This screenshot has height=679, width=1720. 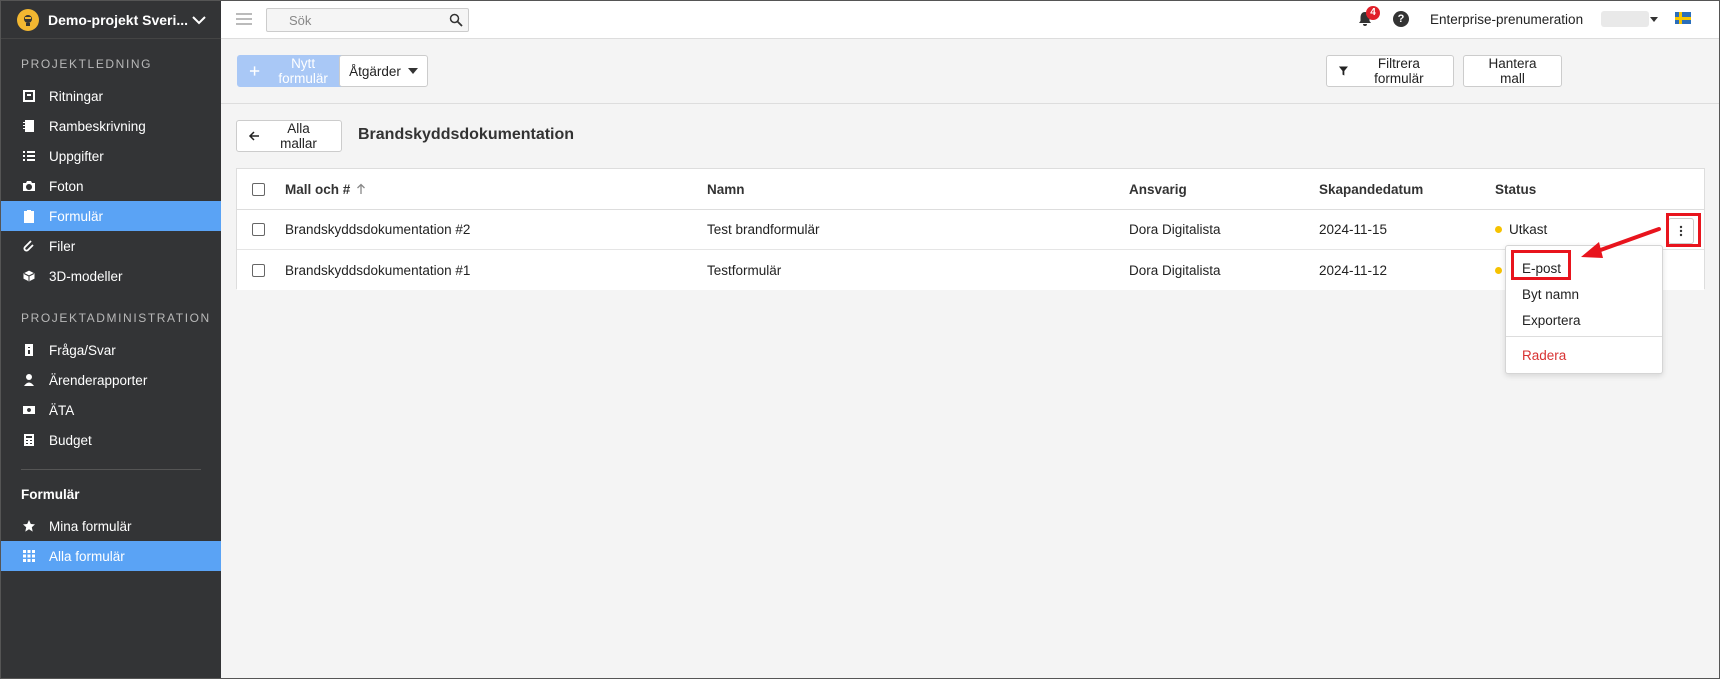 I want to click on search-input, so click(x=352, y=20).